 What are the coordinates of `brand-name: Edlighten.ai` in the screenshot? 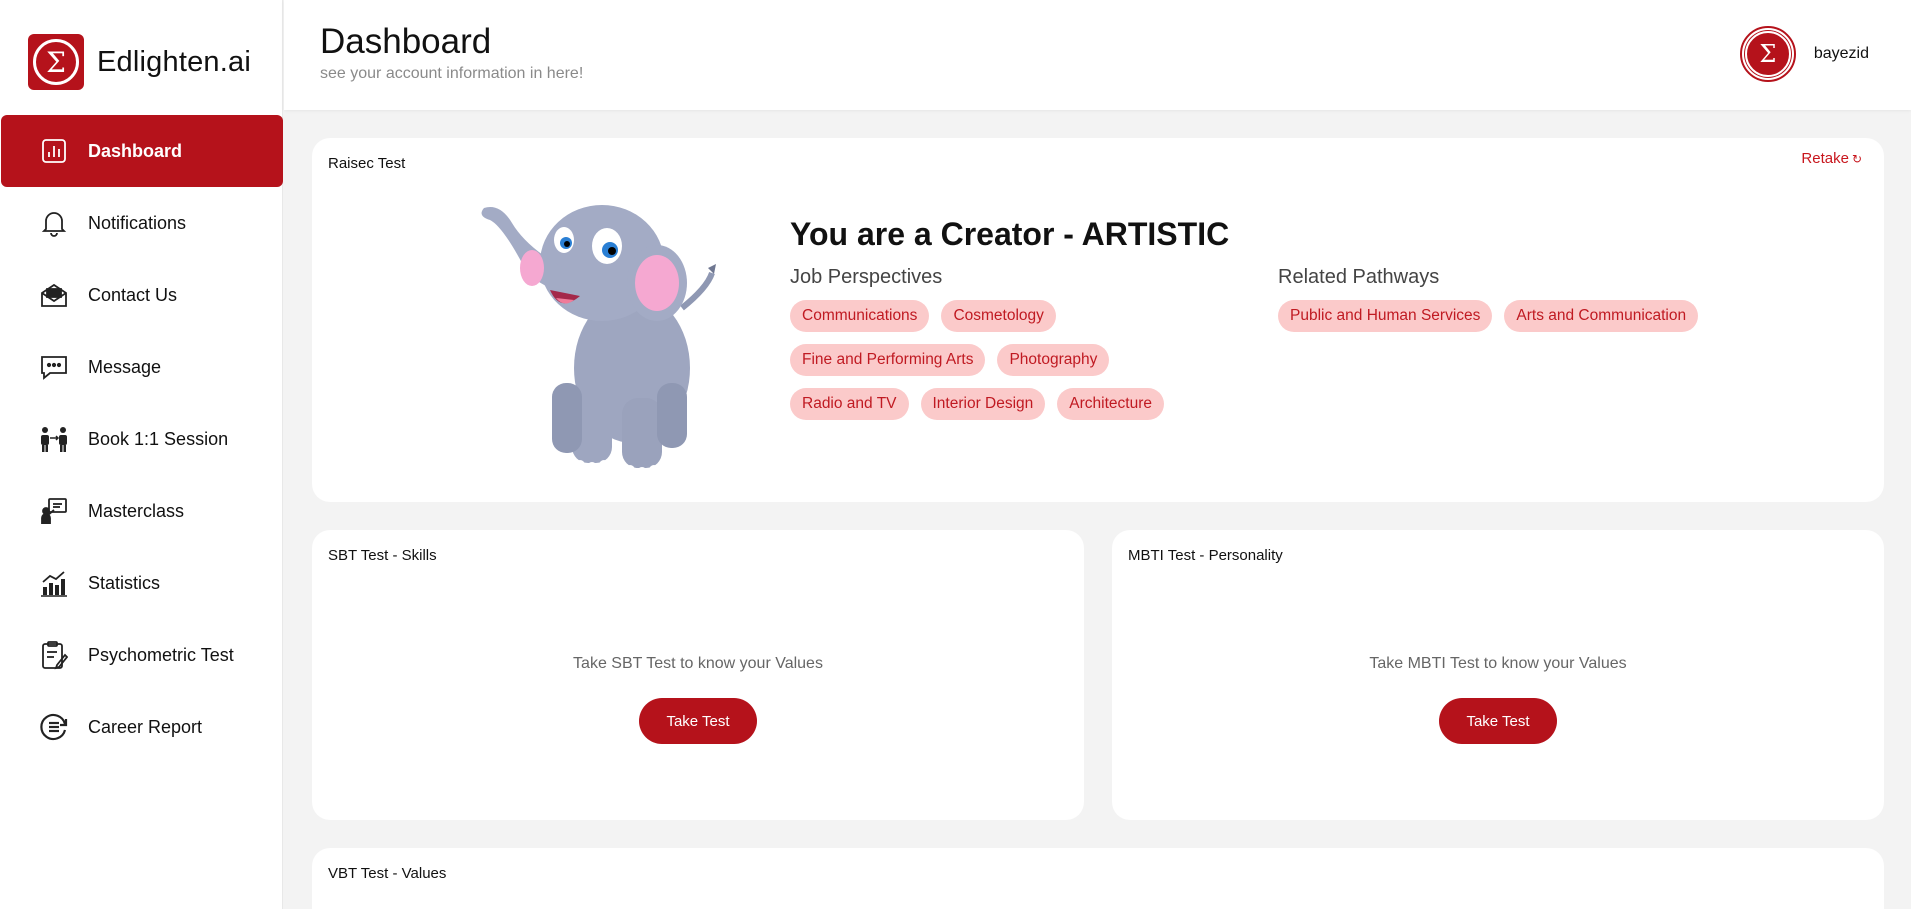 It's located at (174, 61).